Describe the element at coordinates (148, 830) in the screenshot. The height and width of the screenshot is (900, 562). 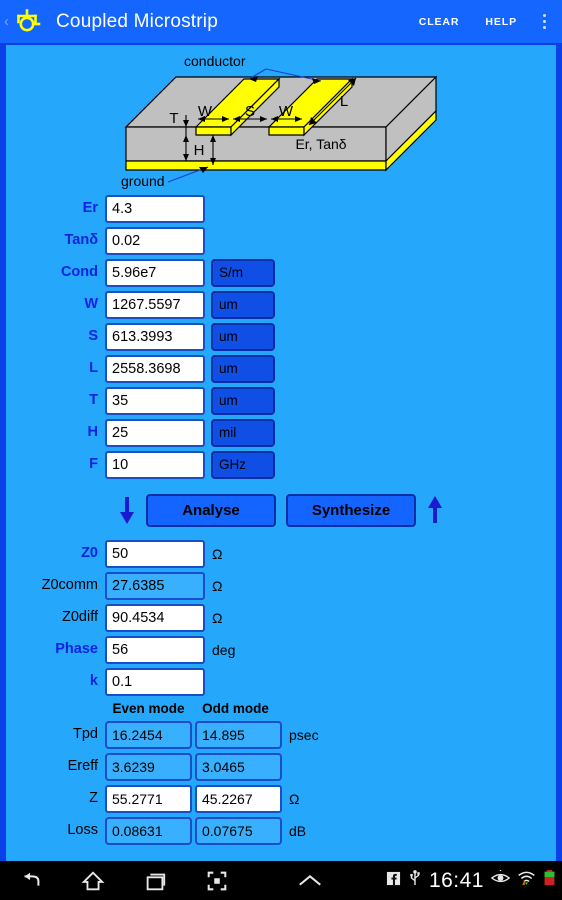
I see `even-mode-field-loss: 0.08631` at that location.